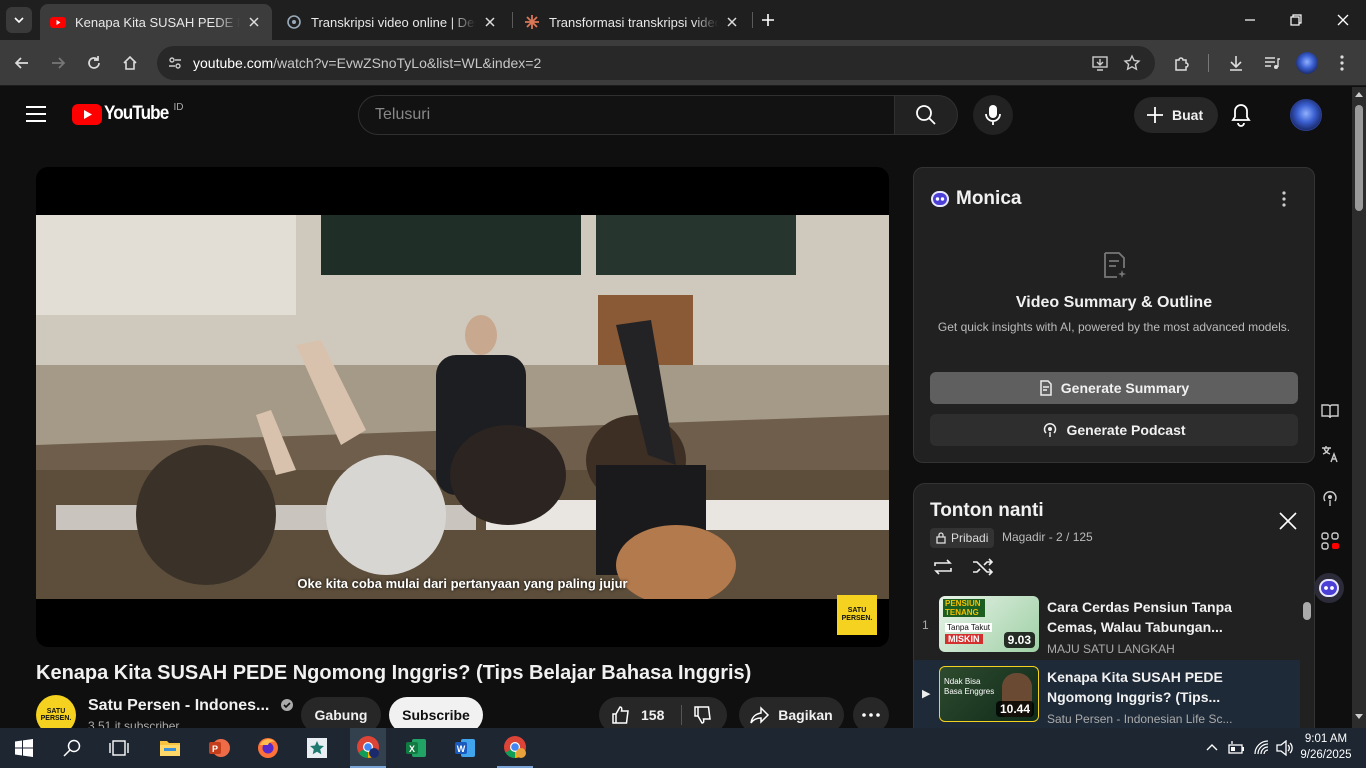 This screenshot has width=1366, height=768. I want to click on subscribe-button: Subscribe, so click(436, 712).